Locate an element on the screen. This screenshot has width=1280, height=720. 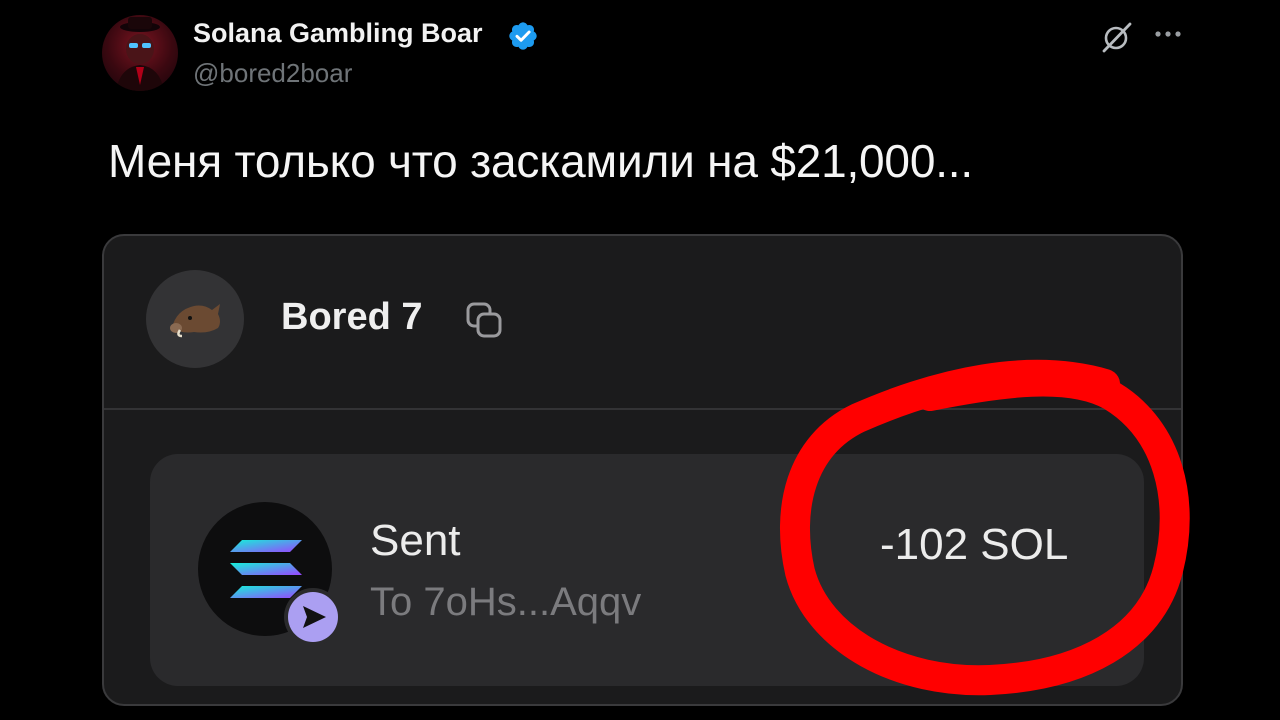
boar-icon is located at coordinates (195, 321).